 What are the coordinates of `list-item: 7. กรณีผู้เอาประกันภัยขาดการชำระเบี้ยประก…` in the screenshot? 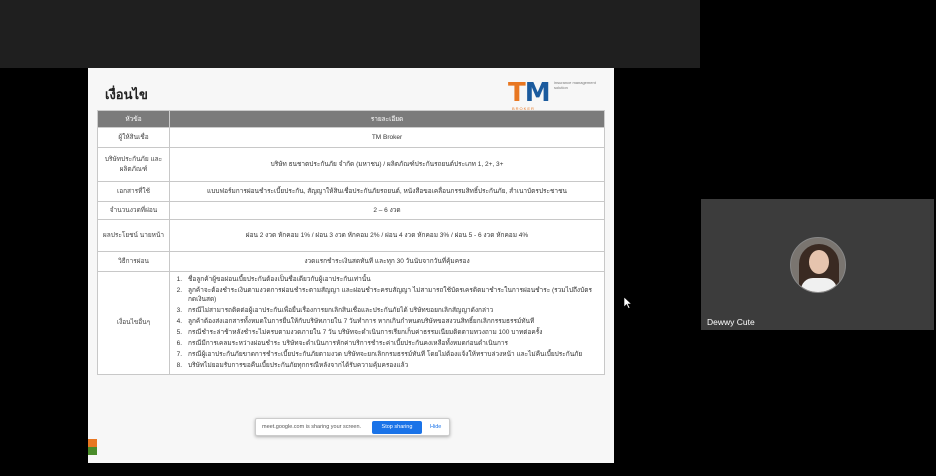 It's located at (387, 354).